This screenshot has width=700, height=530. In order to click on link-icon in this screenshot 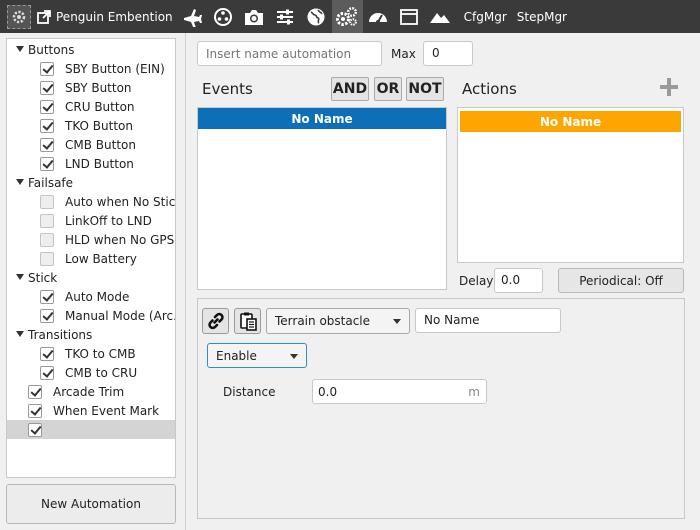, I will do `click(215, 321)`.